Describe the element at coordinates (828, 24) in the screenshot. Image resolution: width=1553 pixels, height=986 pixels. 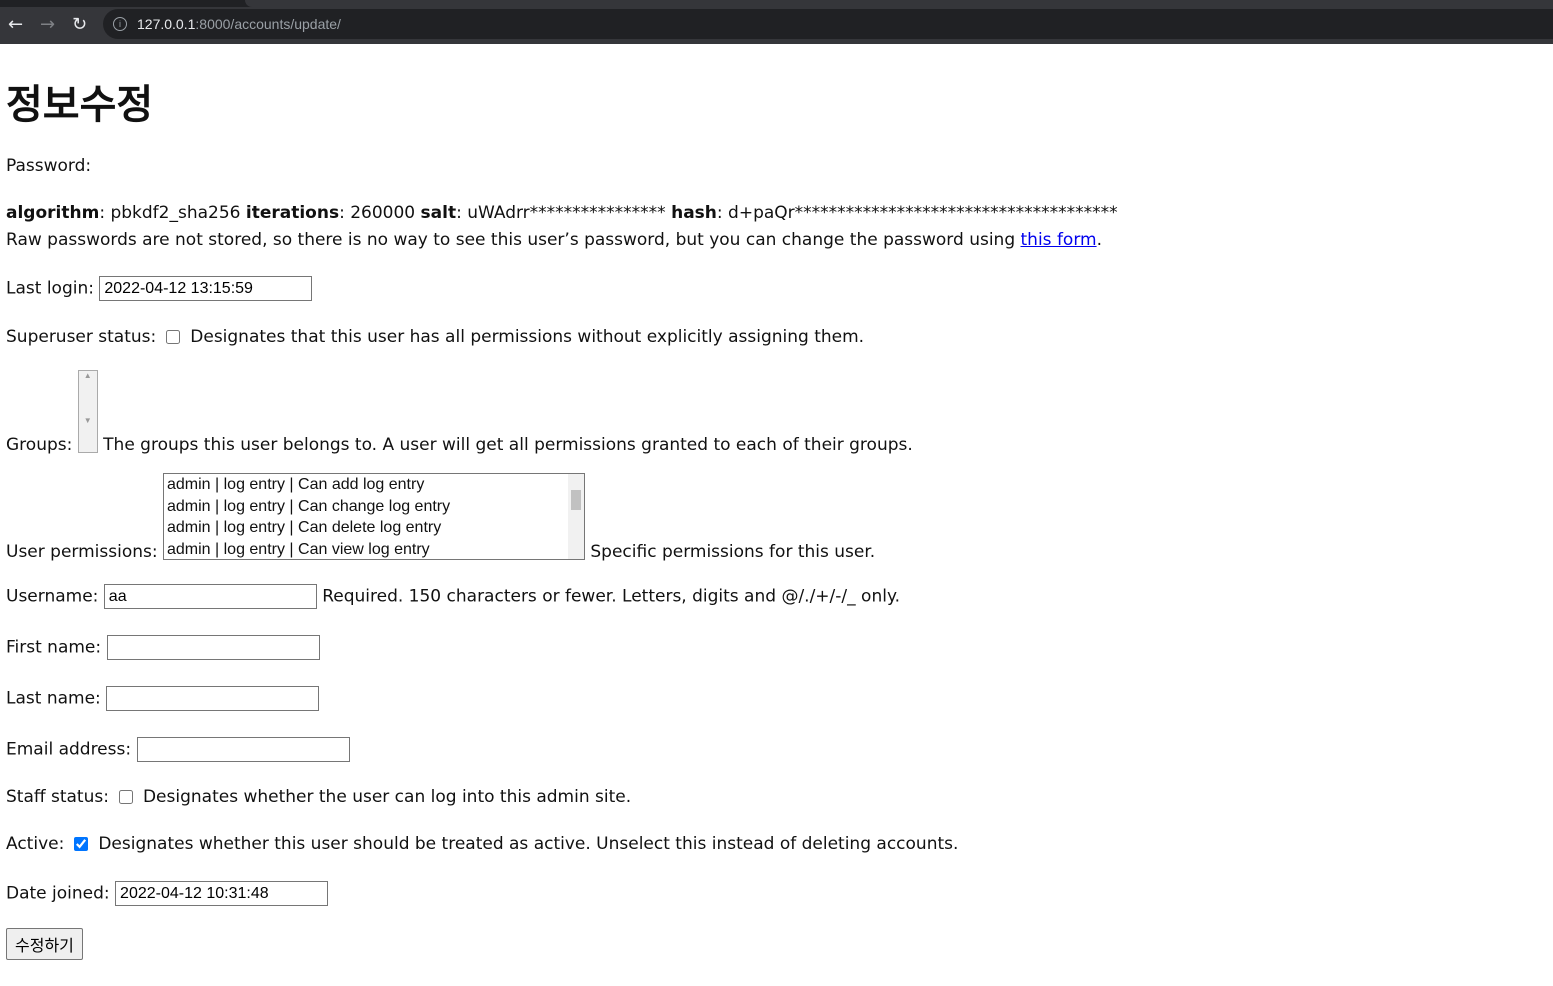
I see `address-bar: i 127.0.0.1:8000/accounts/update/` at that location.